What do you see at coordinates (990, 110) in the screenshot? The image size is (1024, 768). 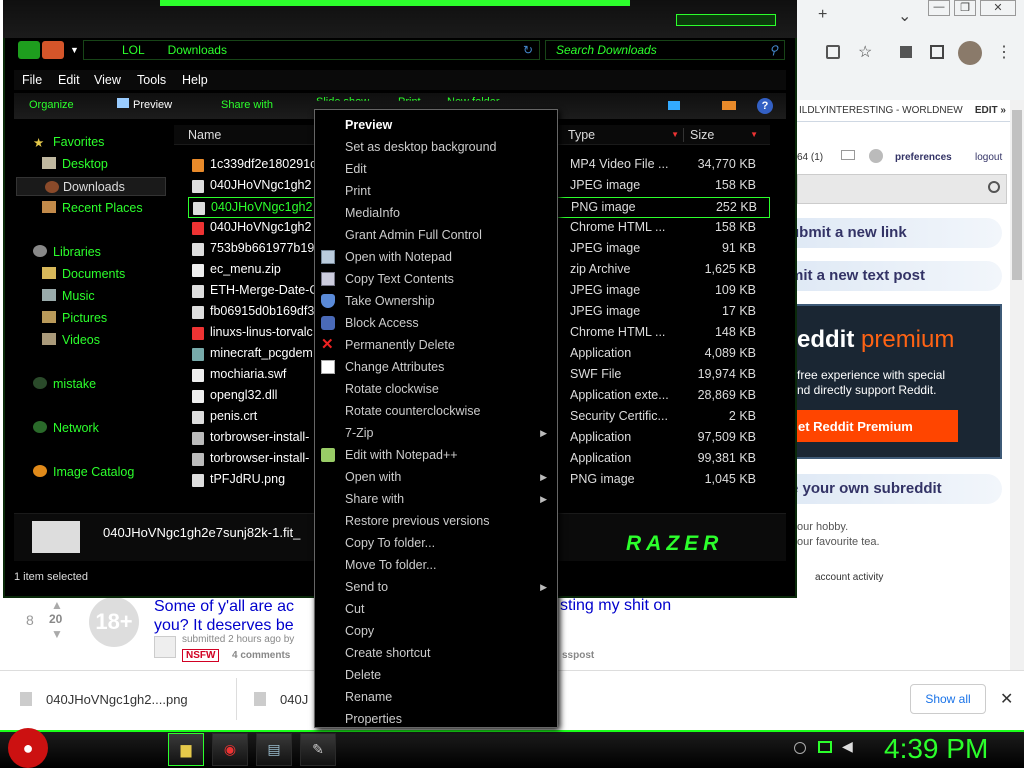 I see `edit-link: EDIT »` at bounding box center [990, 110].